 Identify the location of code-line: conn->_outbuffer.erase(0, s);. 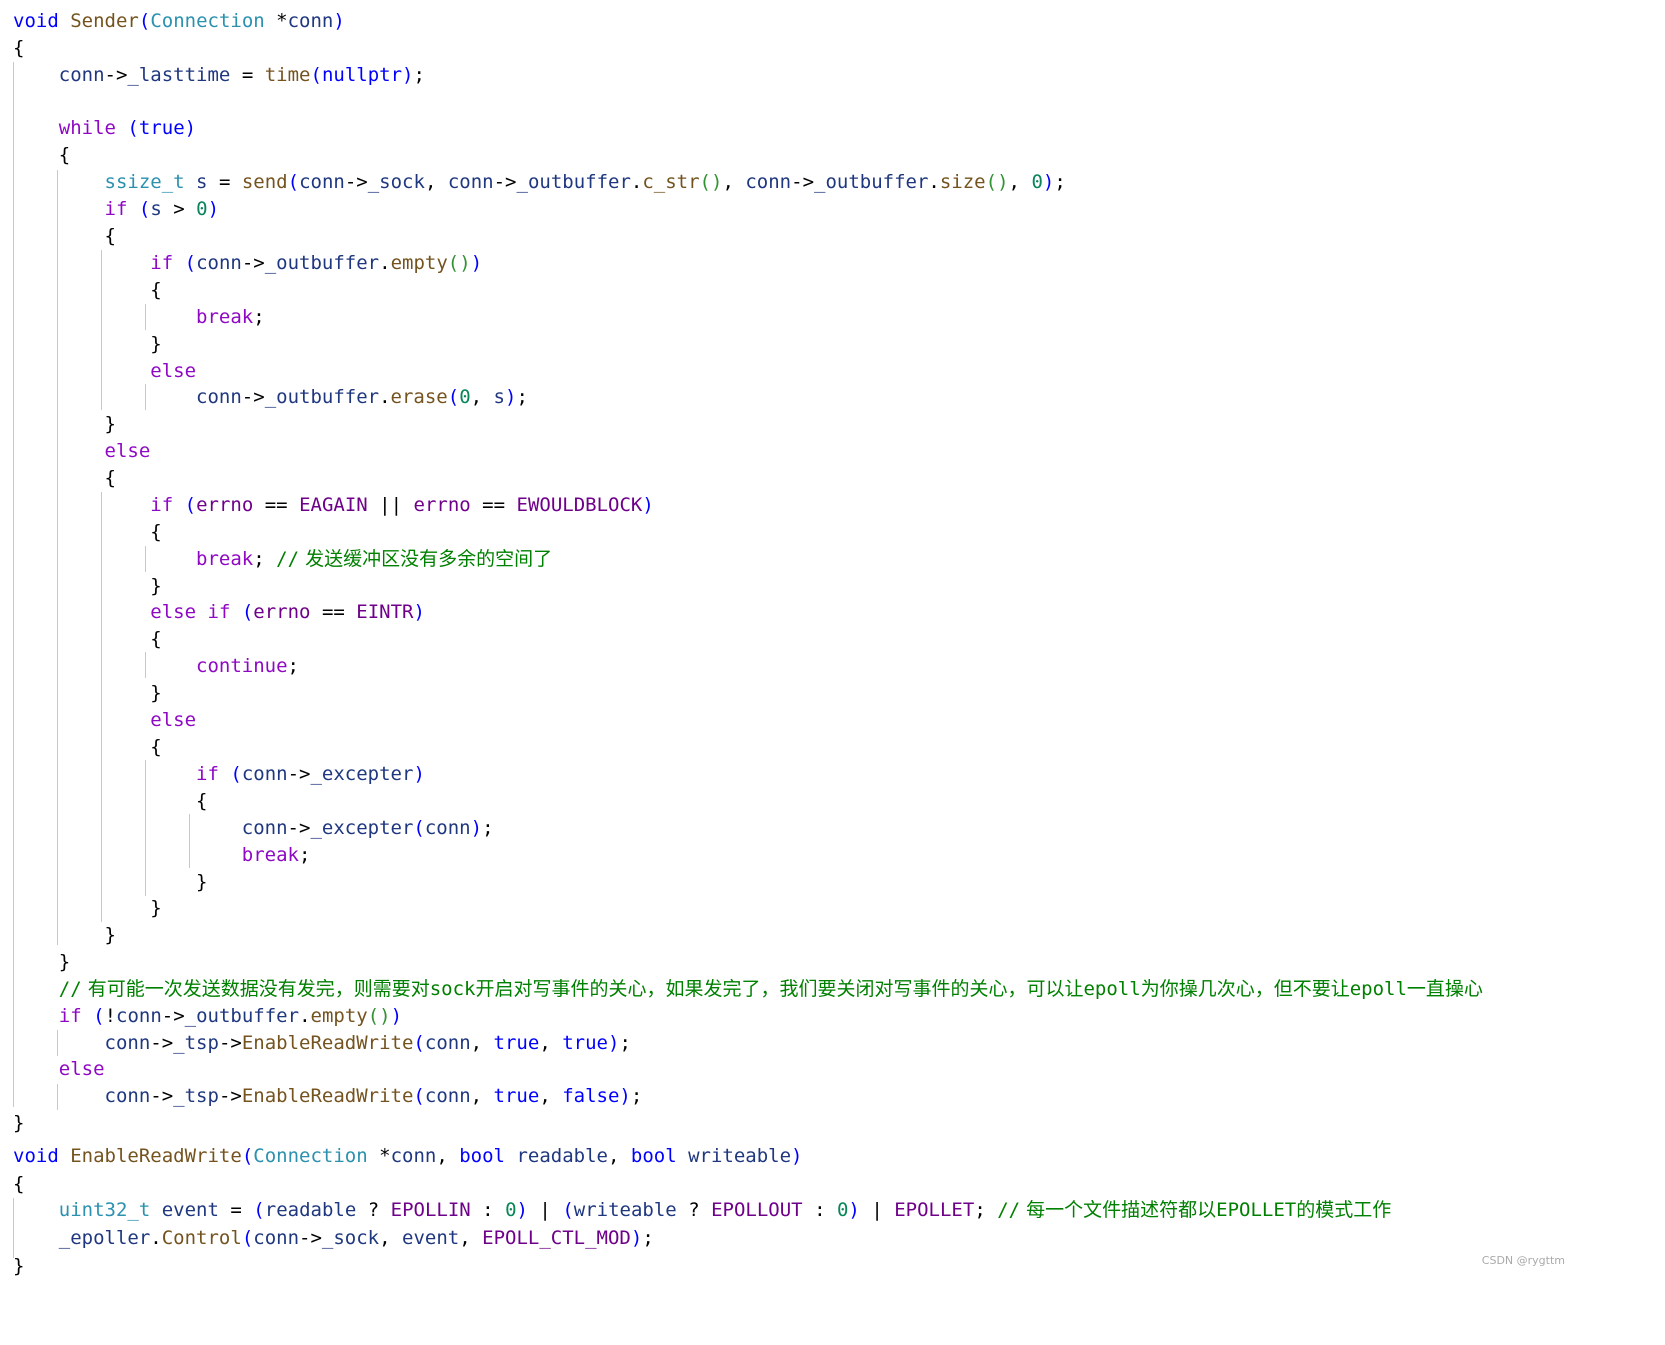
(362, 397).